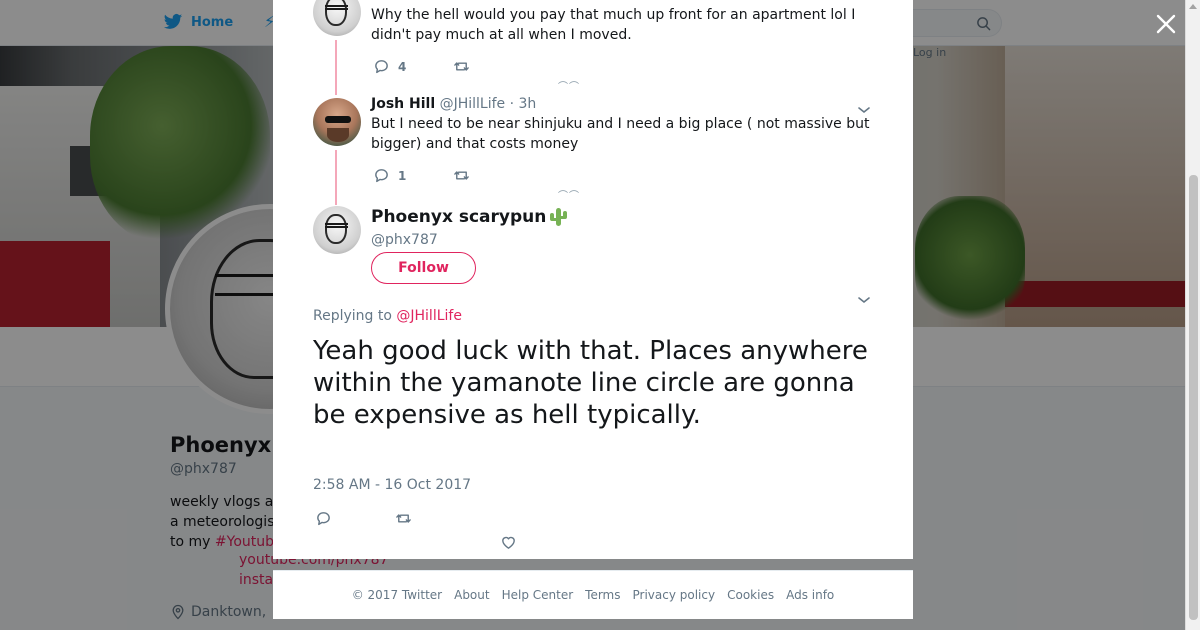 The width and height of the screenshot is (1200, 630). What do you see at coordinates (750, 595) in the screenshot?
I see `footer-link-cookies: Cookies` at bounding box center [750, 595].